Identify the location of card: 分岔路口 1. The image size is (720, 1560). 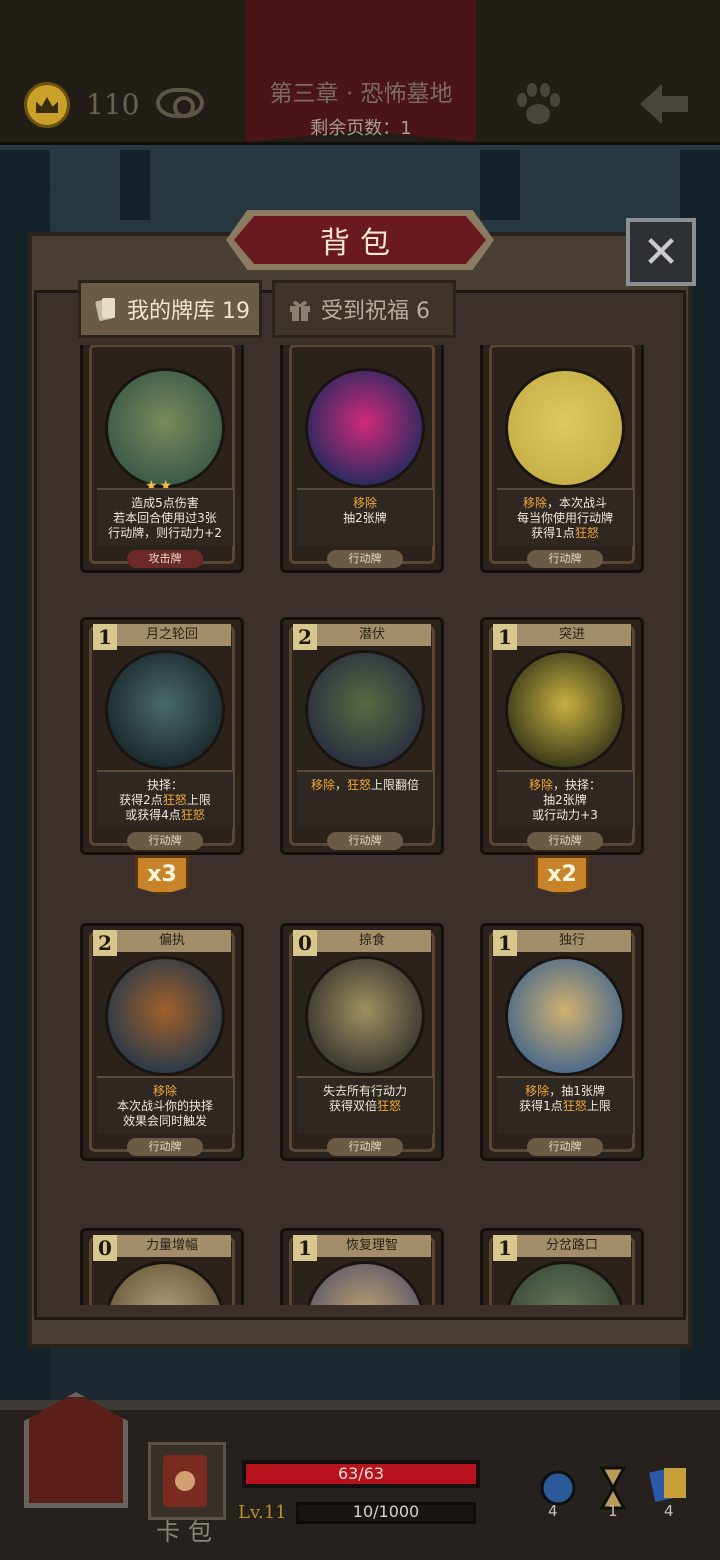
(562, 1266).